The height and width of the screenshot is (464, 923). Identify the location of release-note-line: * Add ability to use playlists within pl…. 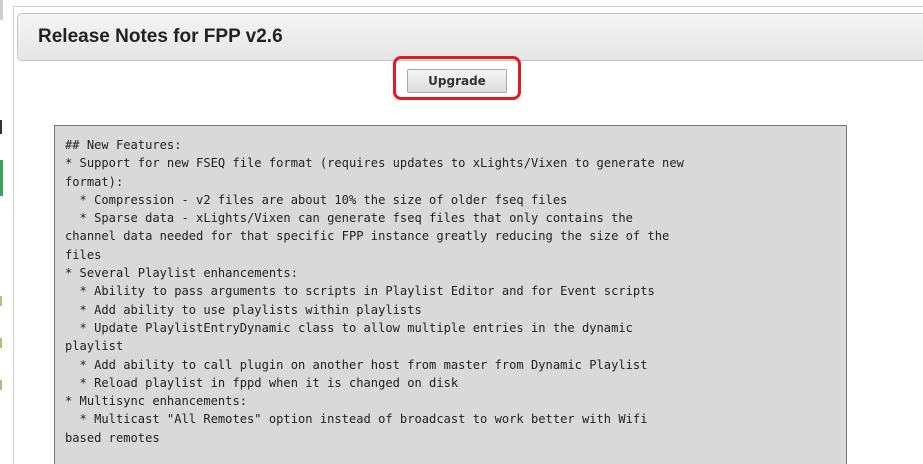
(243, 309).